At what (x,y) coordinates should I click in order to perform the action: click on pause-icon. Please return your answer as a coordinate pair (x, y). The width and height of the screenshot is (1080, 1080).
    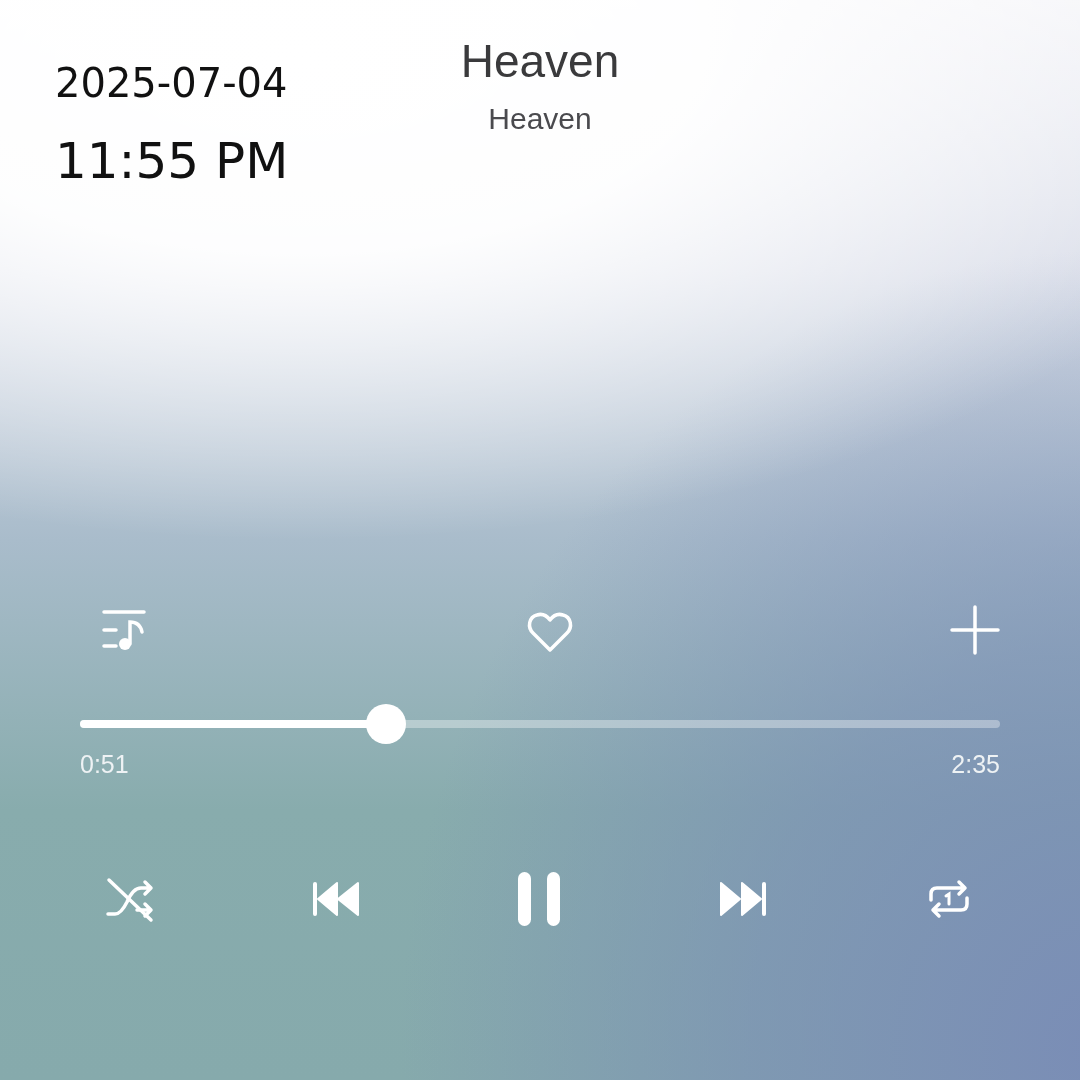
    Looking at the image, I should click on (539, 899).